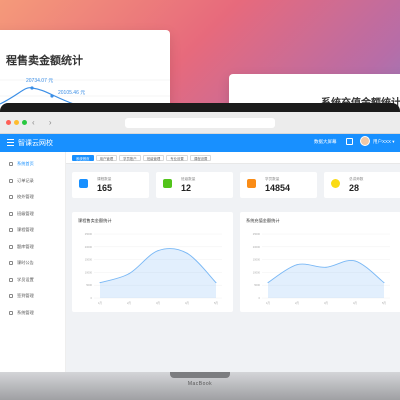  I want to click on close-window-button, so click(8, 122).